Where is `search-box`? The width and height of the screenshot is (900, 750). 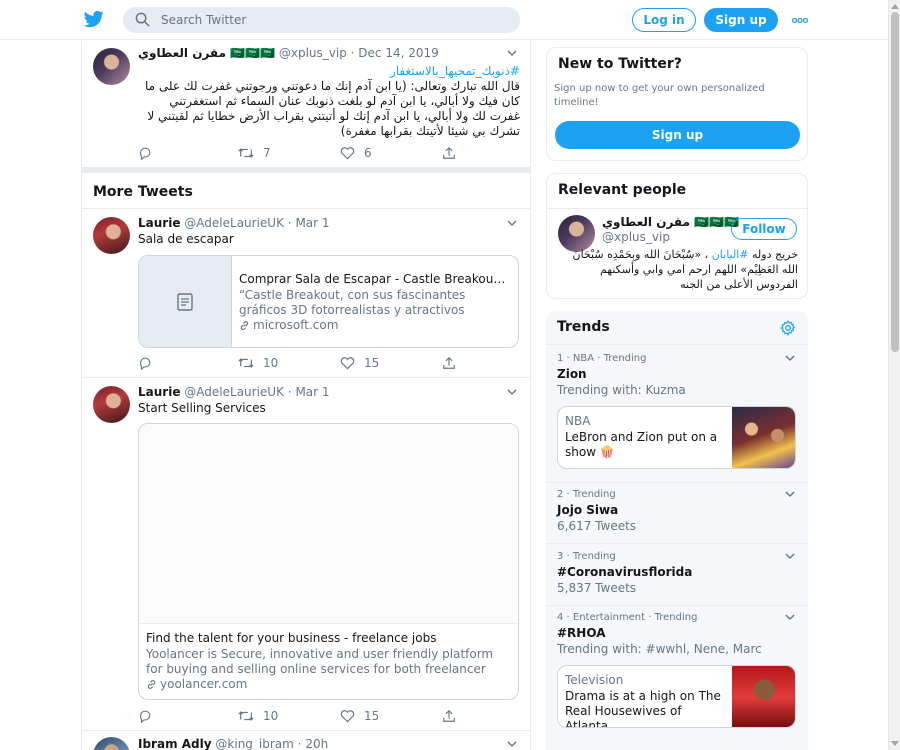 search-box is located at coordinates (321, 20).